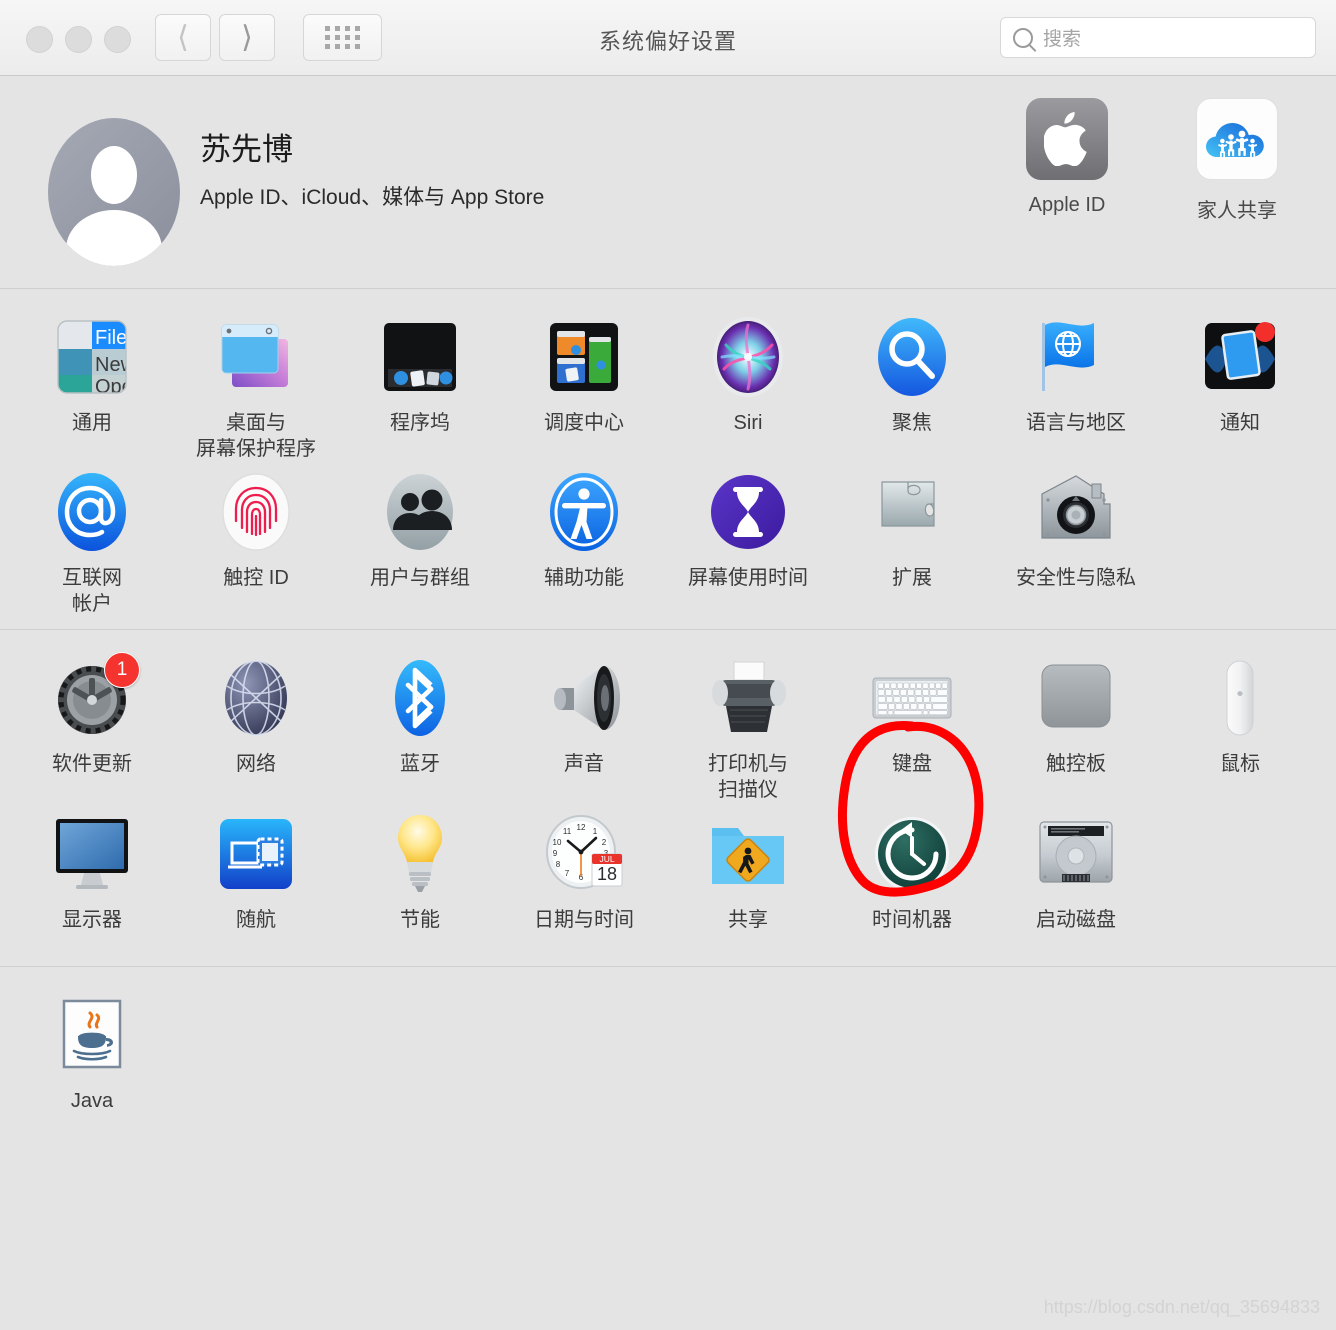 The image size is (1336, 1330). I want to click on pref-pane-apple-id: Apple ID, so click(1067, 160).